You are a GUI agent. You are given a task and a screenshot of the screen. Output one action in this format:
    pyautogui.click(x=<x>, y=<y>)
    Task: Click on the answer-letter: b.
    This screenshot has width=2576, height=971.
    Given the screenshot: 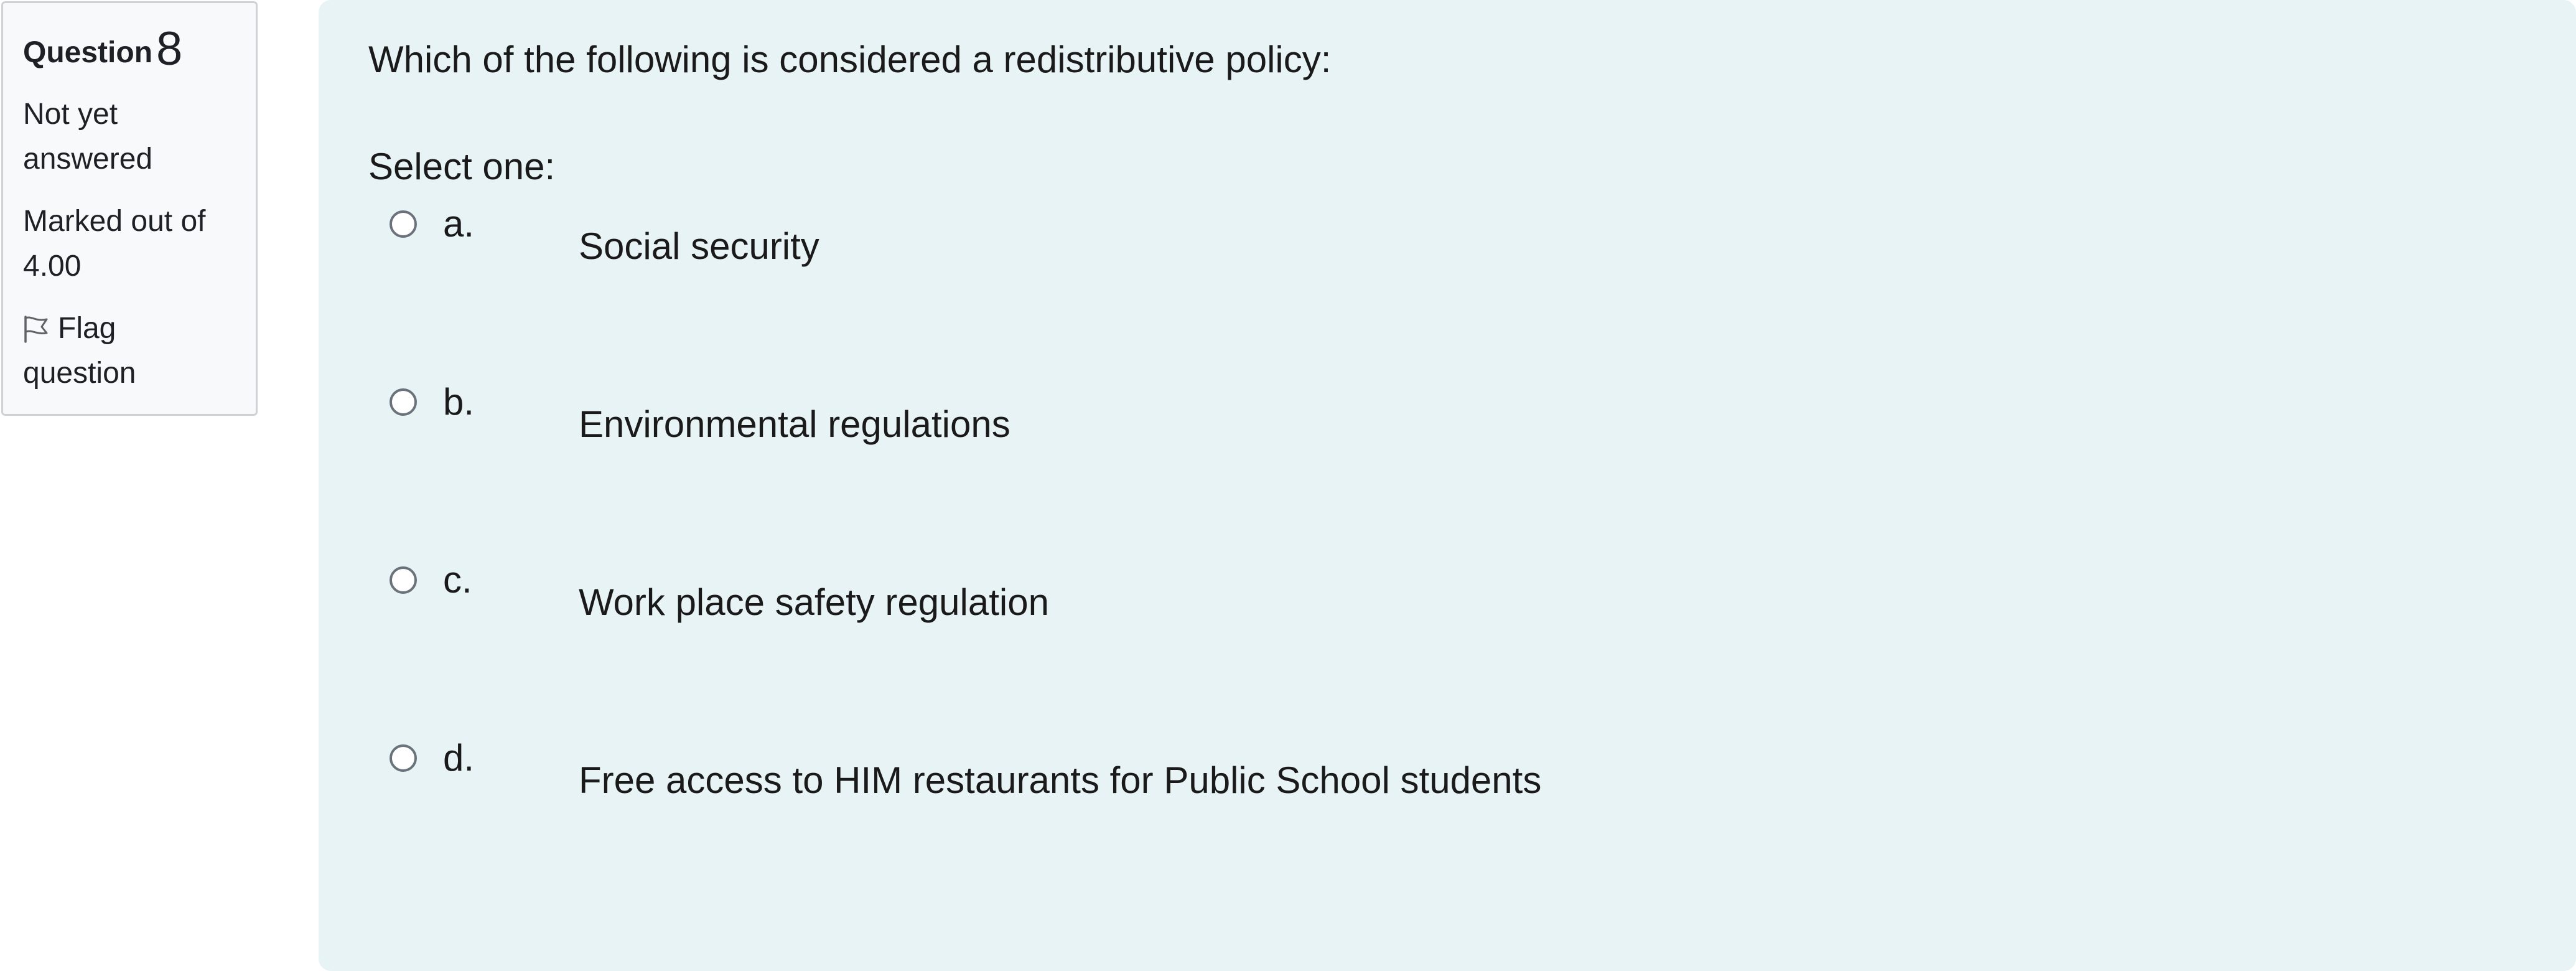 What is the action you would take?
    pyautogui.click(x=459, y=402)
    